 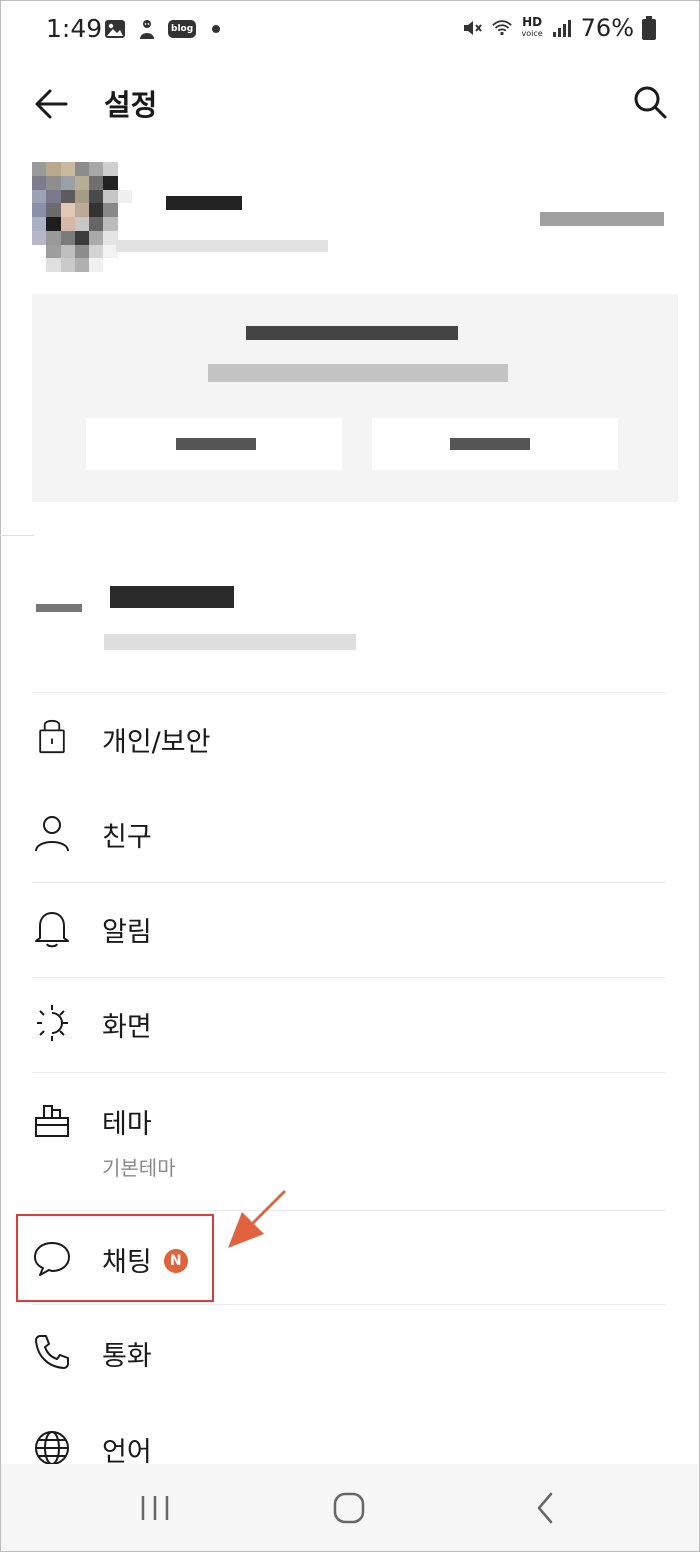 What do you see at coordinates (545, 1508) in the screenshot?
I see `back-nav-icon` at bounding box center [545, 1508].